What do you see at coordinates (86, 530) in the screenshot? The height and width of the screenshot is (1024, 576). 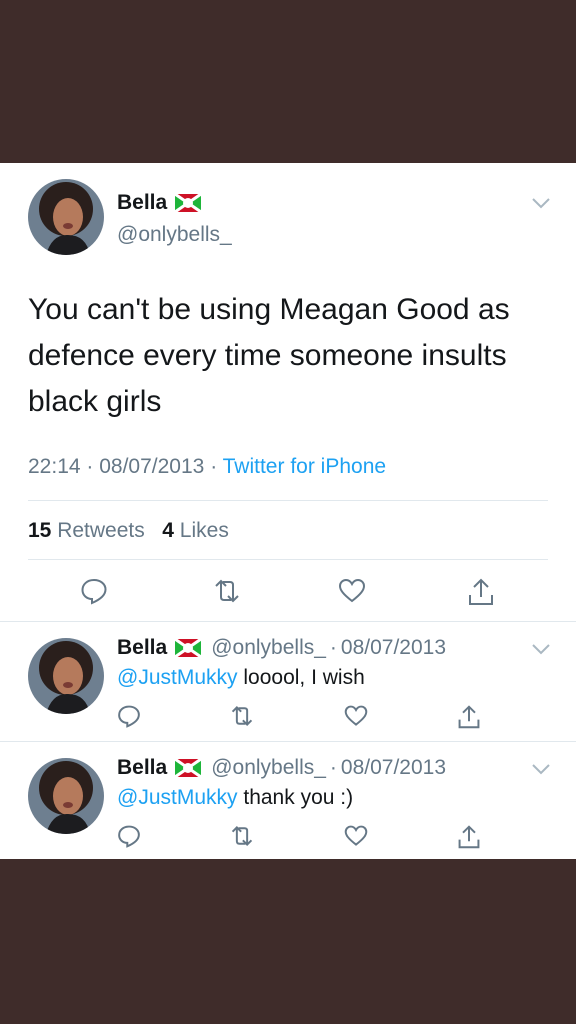 I see `retweets-stat: 15 Retweets` at bounding box center [86, 530].